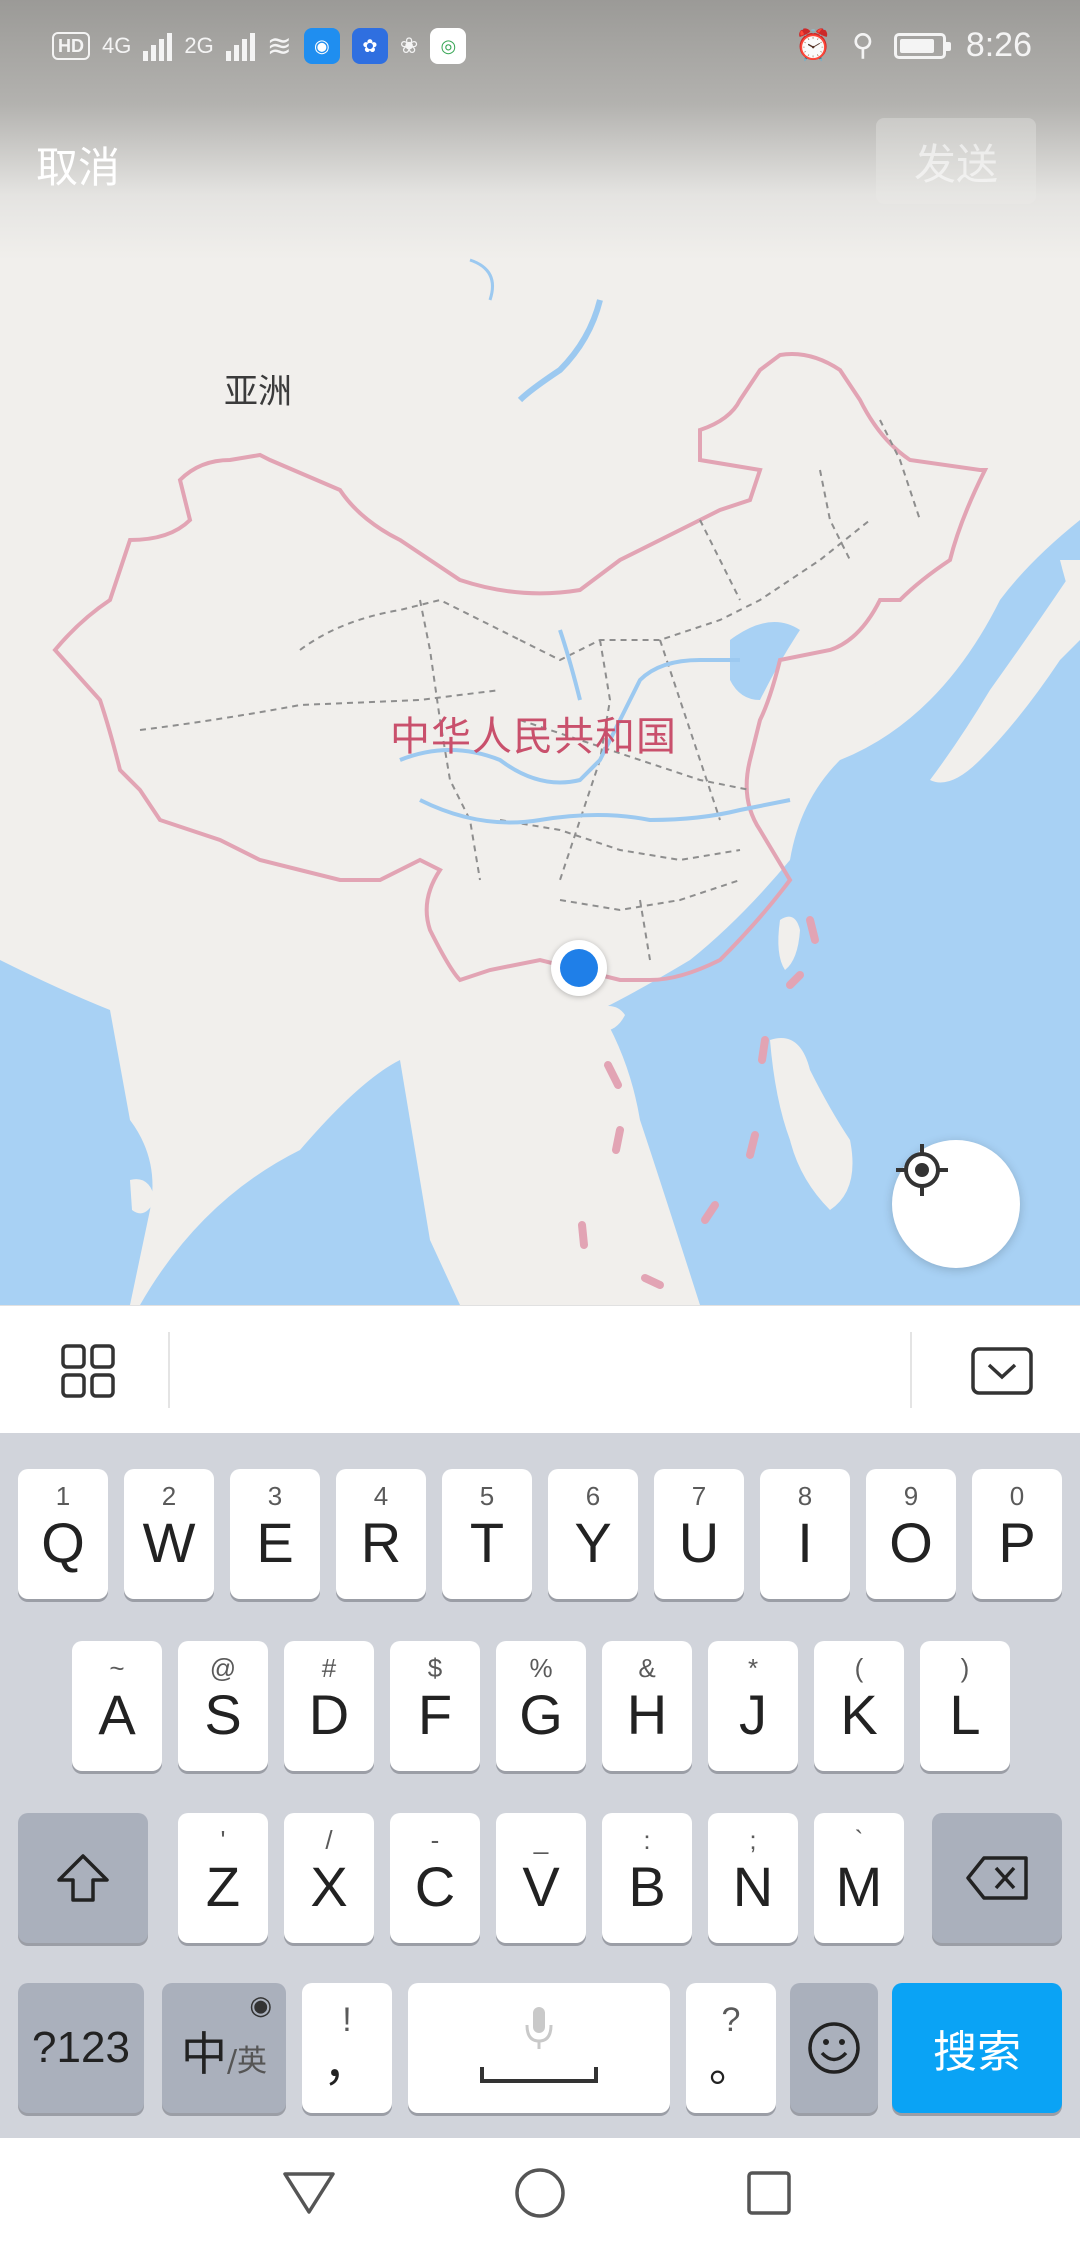 The image size is (1080, 2244). What do you see at coordinates (435, 1668) in the screenshot?
I see `key-f-secondary: $` at bounding box center [435, 1668].